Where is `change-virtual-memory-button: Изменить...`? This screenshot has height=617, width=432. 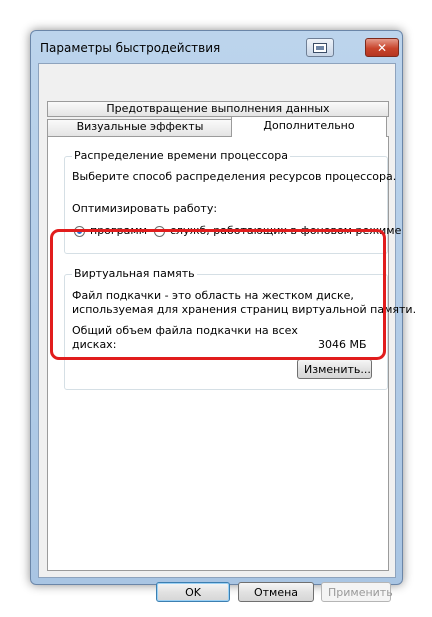
change-virtual-memory-button: Изменить... is located at coordinates (334, 369).